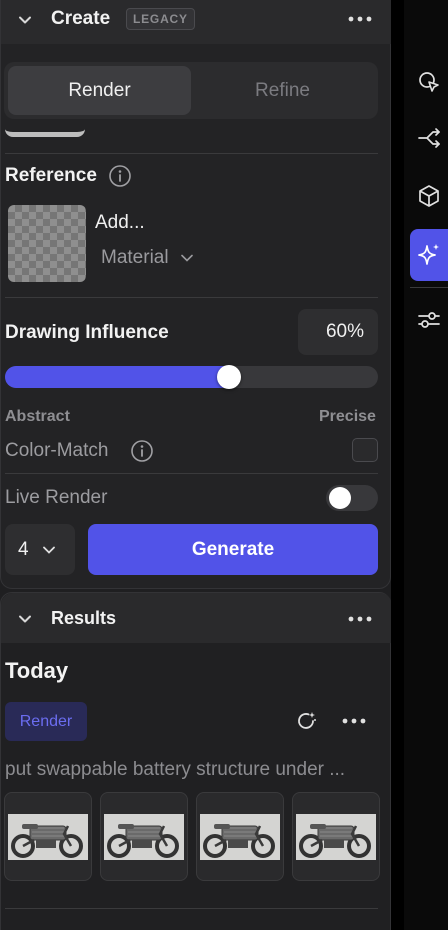 Image resolution: width=448 pixels, height=930 pixels. What do you see at coordinates (87, 332) in the screenshot?
I see `drawing-influence-label: Drawing Influence` at bounding box center [87, 332].